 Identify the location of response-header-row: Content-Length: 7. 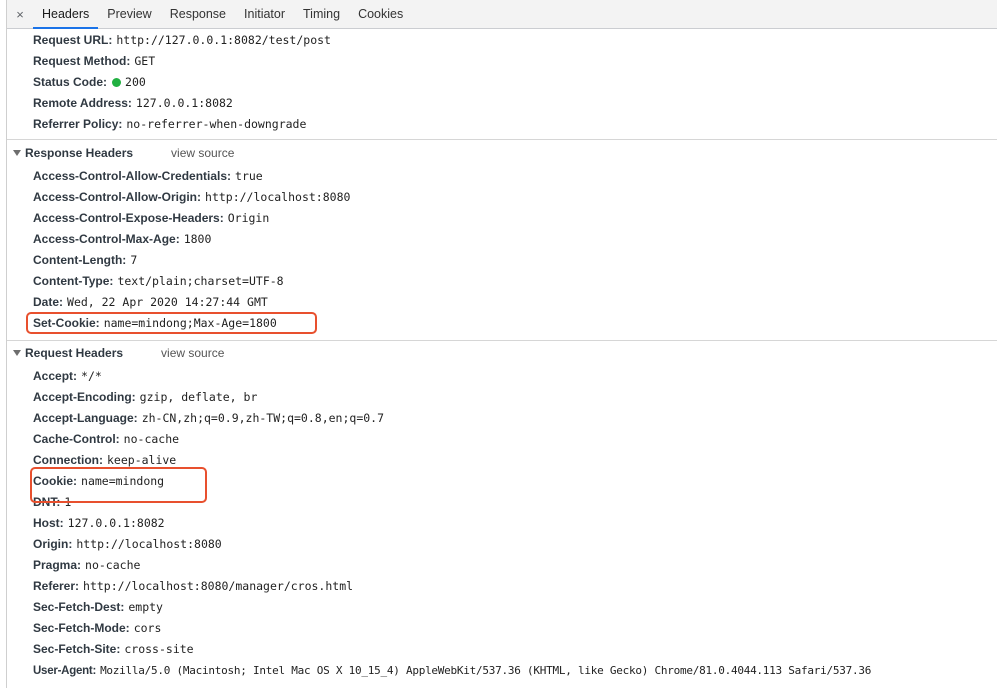
(85, 260).